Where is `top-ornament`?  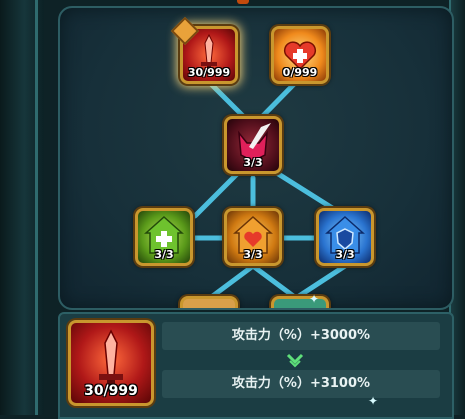 top-ornament is located at coordinates (243, 2).